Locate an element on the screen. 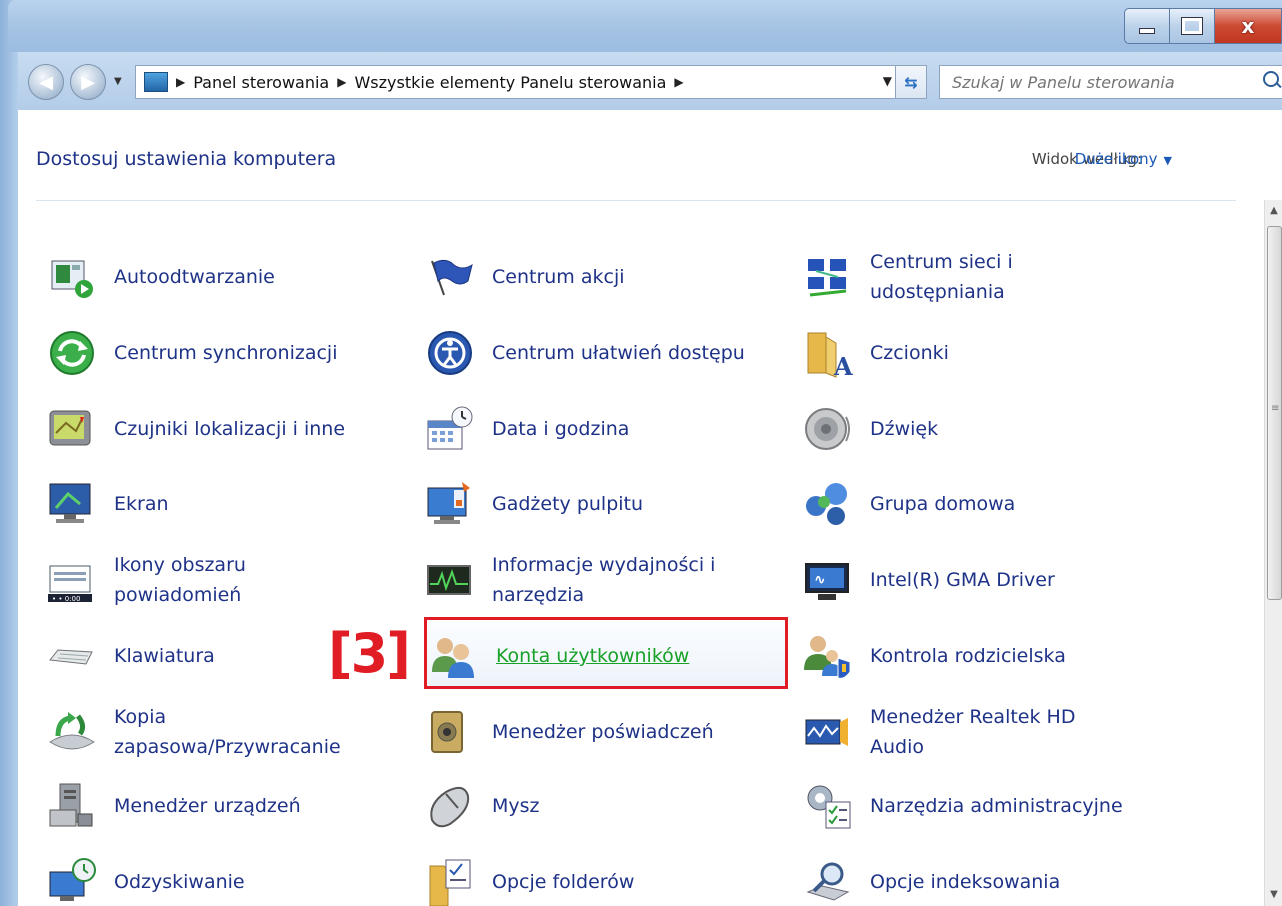  svg-text: A is located at coordinates (843, 365).